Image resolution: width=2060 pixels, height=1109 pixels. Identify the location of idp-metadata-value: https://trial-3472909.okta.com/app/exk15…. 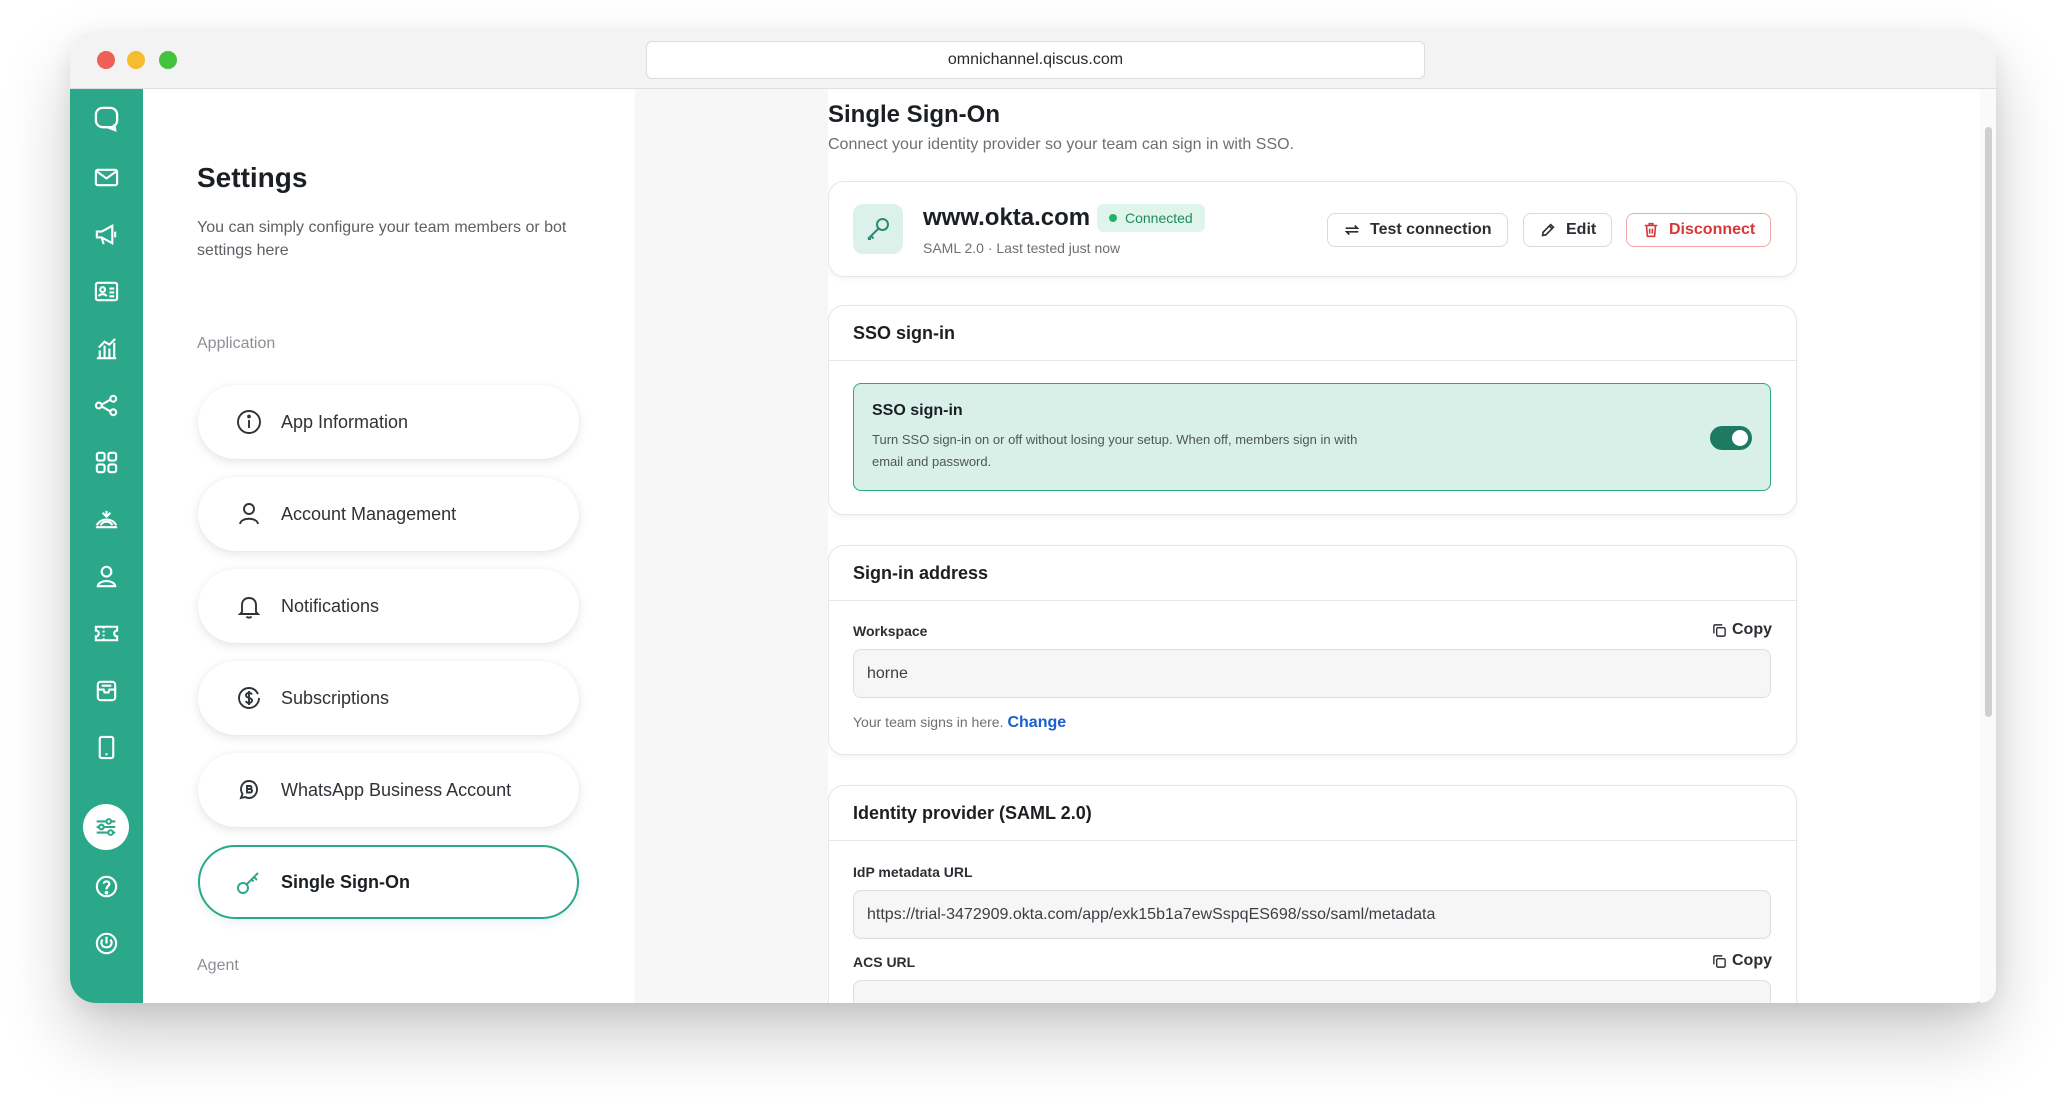
(1151, 914).